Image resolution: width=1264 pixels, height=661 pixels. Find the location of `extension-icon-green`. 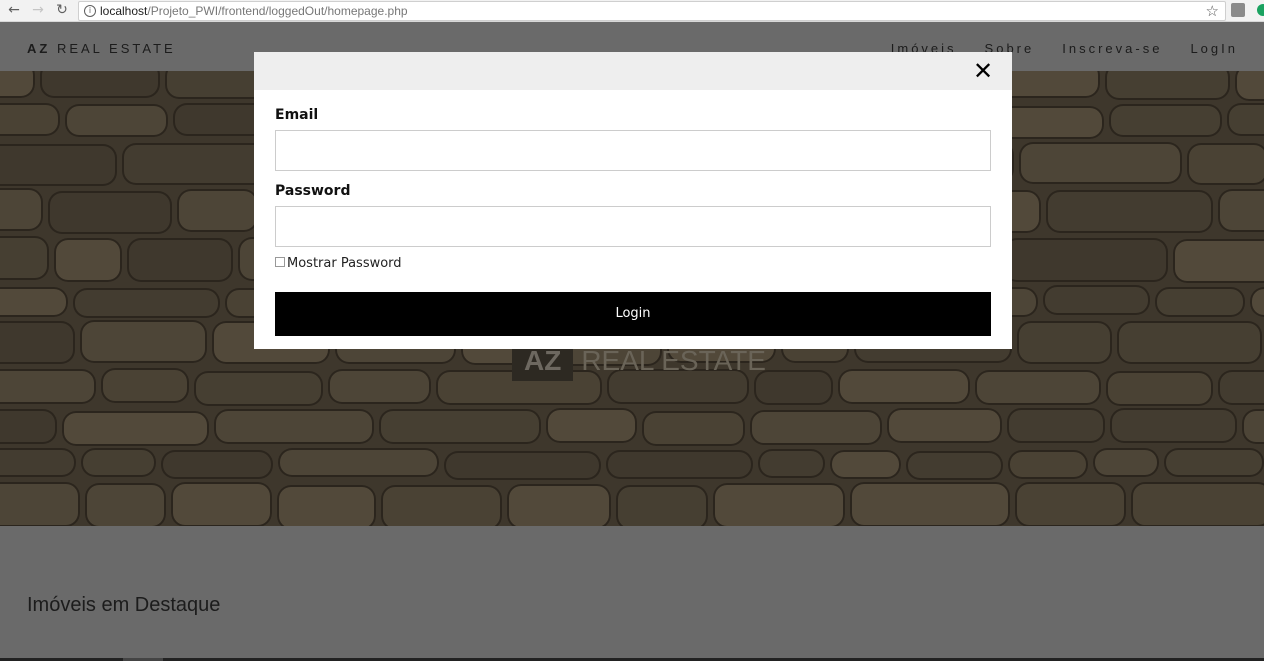

extension-icon-green is located at coordinates (1260, 10).